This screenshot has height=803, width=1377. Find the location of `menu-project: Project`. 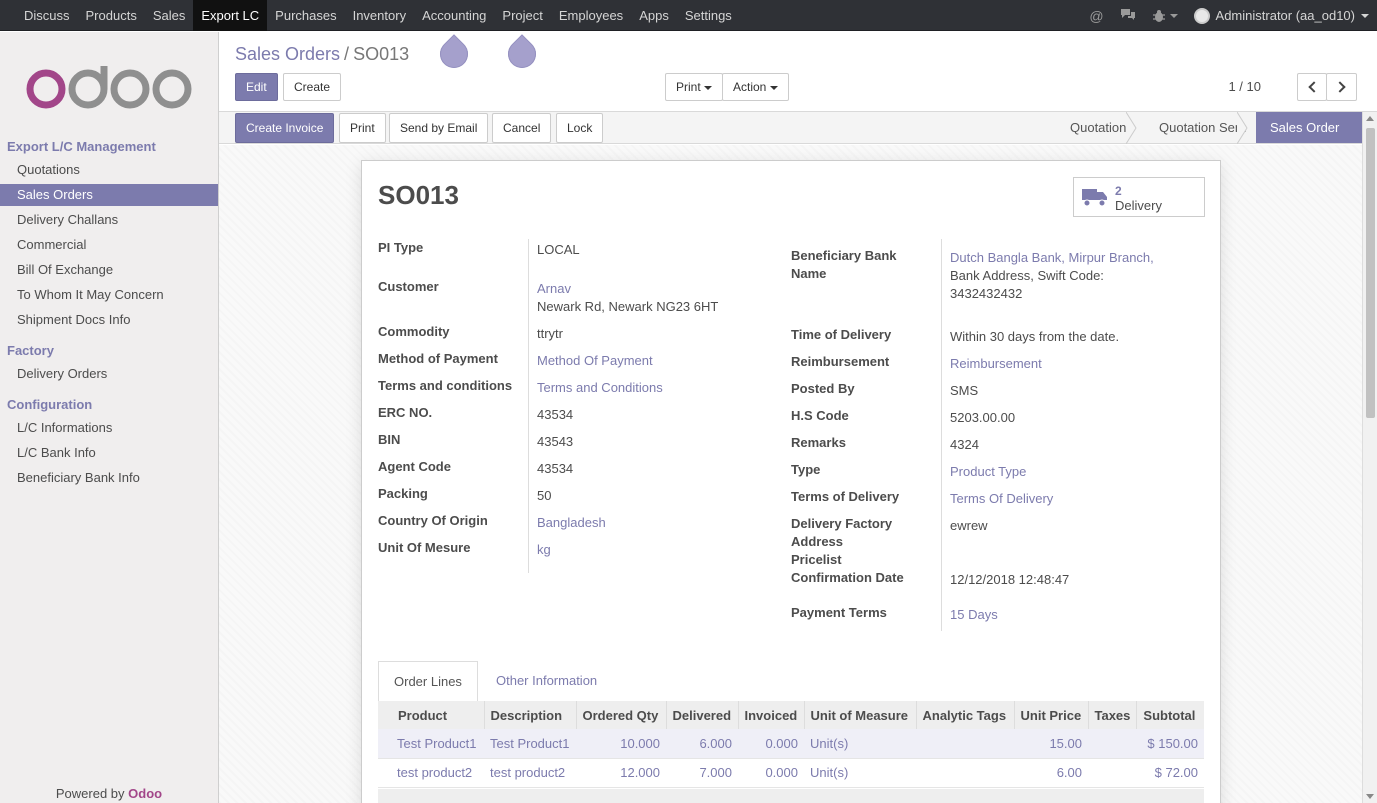

menu-project: Project is located at coordinates (522, 15).